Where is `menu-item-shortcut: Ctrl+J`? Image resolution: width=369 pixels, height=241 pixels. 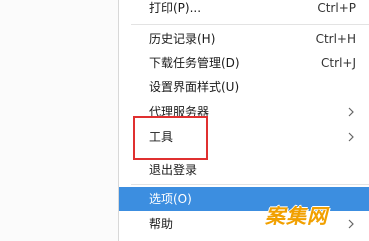
menu-item-shortcut: Ctrl+J is located at coordinates (338, 63).